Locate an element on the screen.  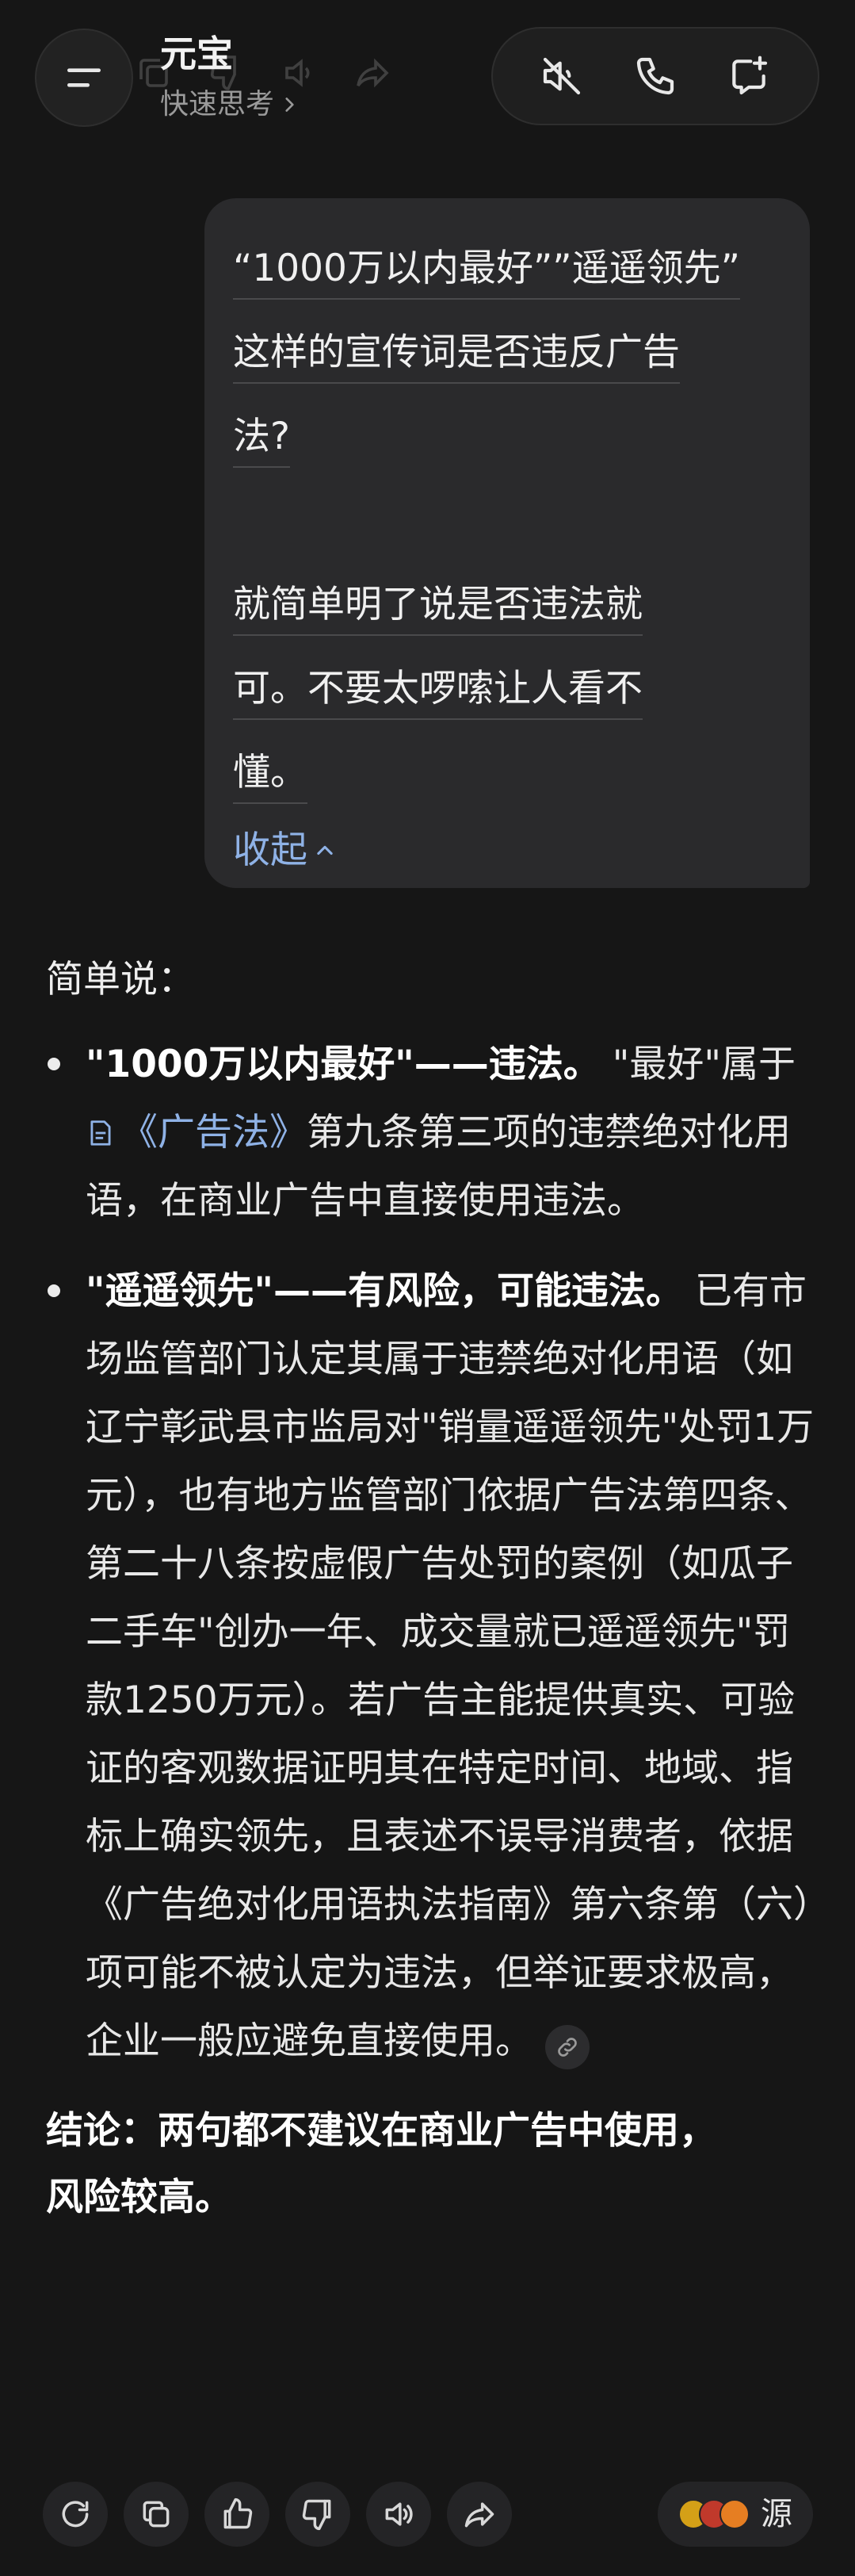
citation-button is located at coordinates (567, 2047).